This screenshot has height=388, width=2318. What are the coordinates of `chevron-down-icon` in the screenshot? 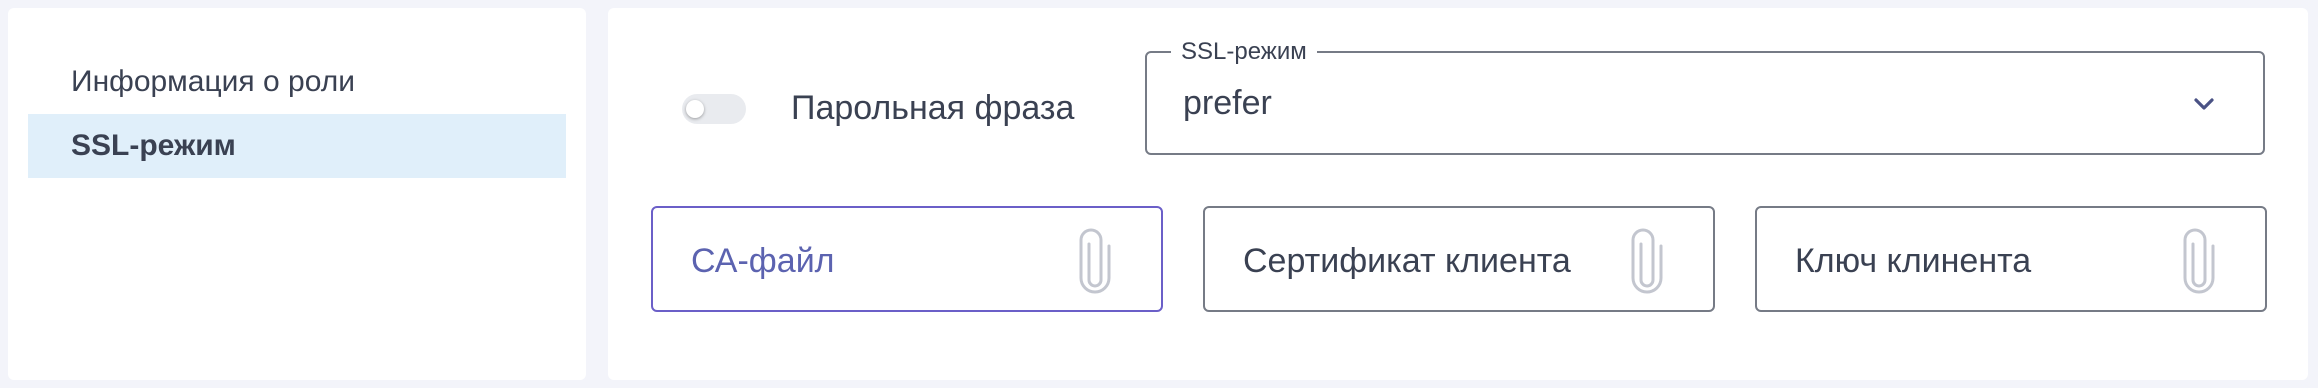 It's located at (2204, 104).